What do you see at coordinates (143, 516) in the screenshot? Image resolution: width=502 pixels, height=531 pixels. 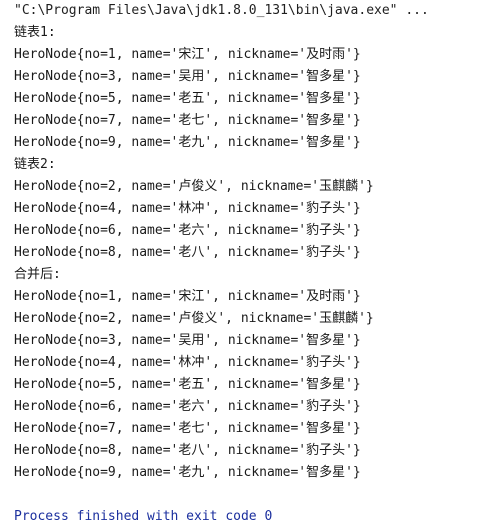 I see `exit-message: Process finished with exit code 0` at bounding box center [143, 516].